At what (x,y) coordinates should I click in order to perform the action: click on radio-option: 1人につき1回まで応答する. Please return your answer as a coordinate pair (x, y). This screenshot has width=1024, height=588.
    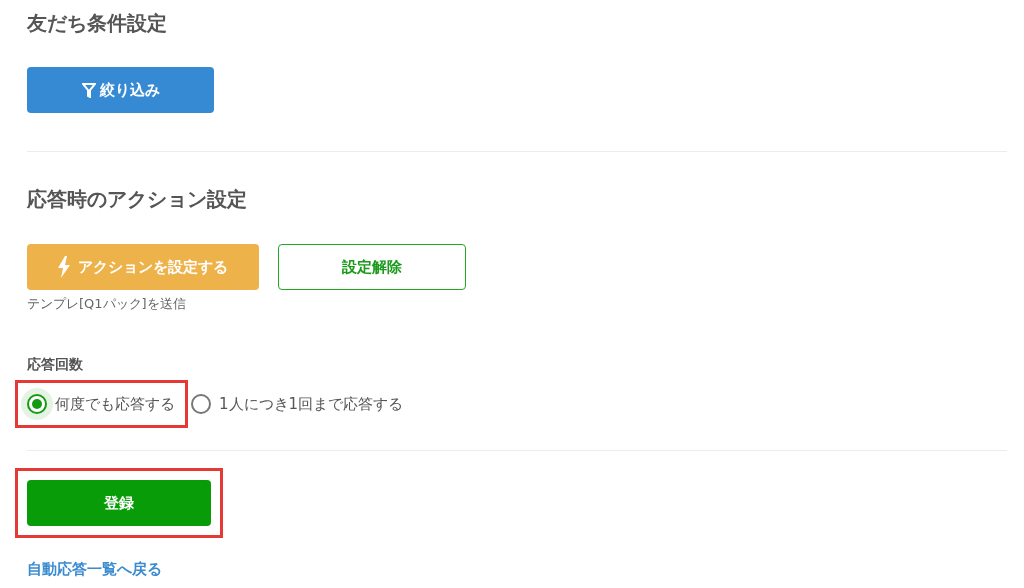
    Looking at the image, I should click on (294, 404).